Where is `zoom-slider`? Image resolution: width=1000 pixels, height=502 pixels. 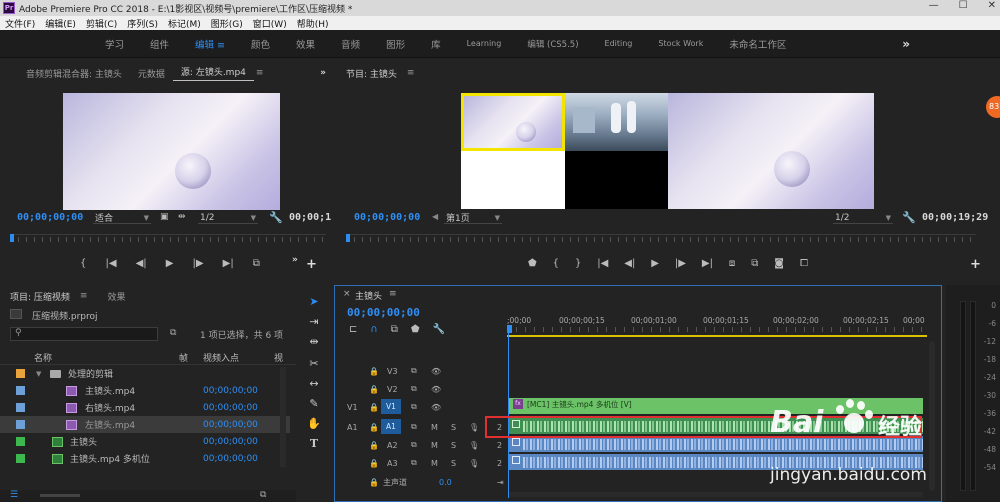 zoom-slider is located at coordinates (60, 495).